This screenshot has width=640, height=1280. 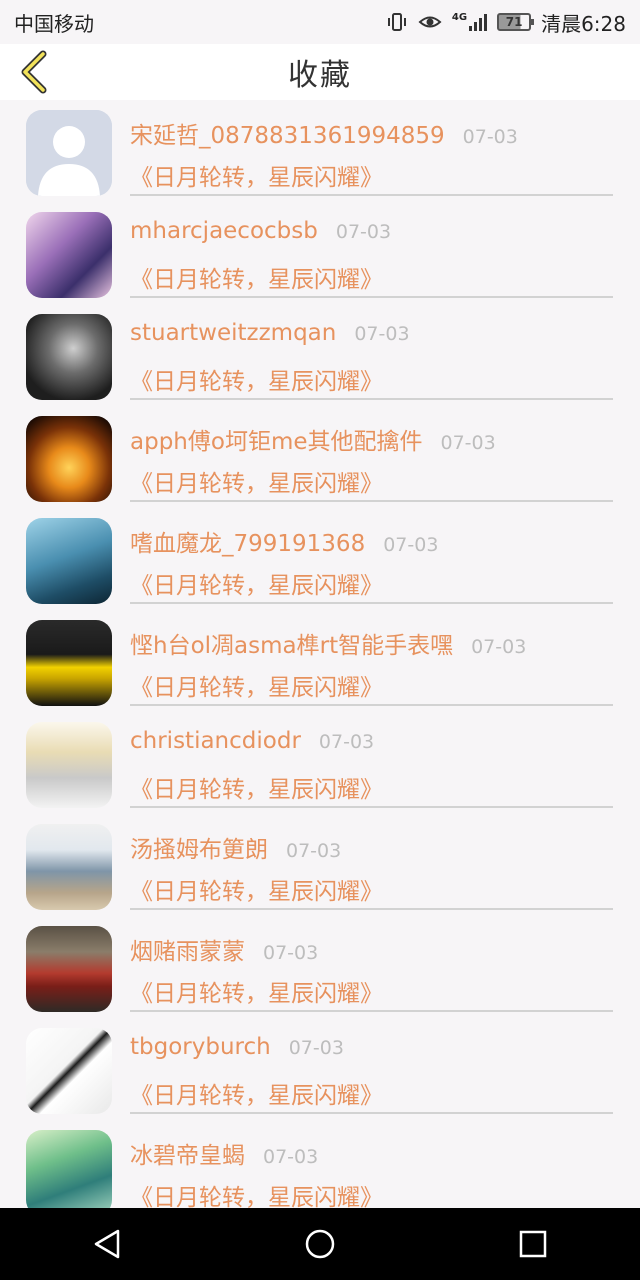 I want to click on chevron-left-icon, so click(x=34, y=72).